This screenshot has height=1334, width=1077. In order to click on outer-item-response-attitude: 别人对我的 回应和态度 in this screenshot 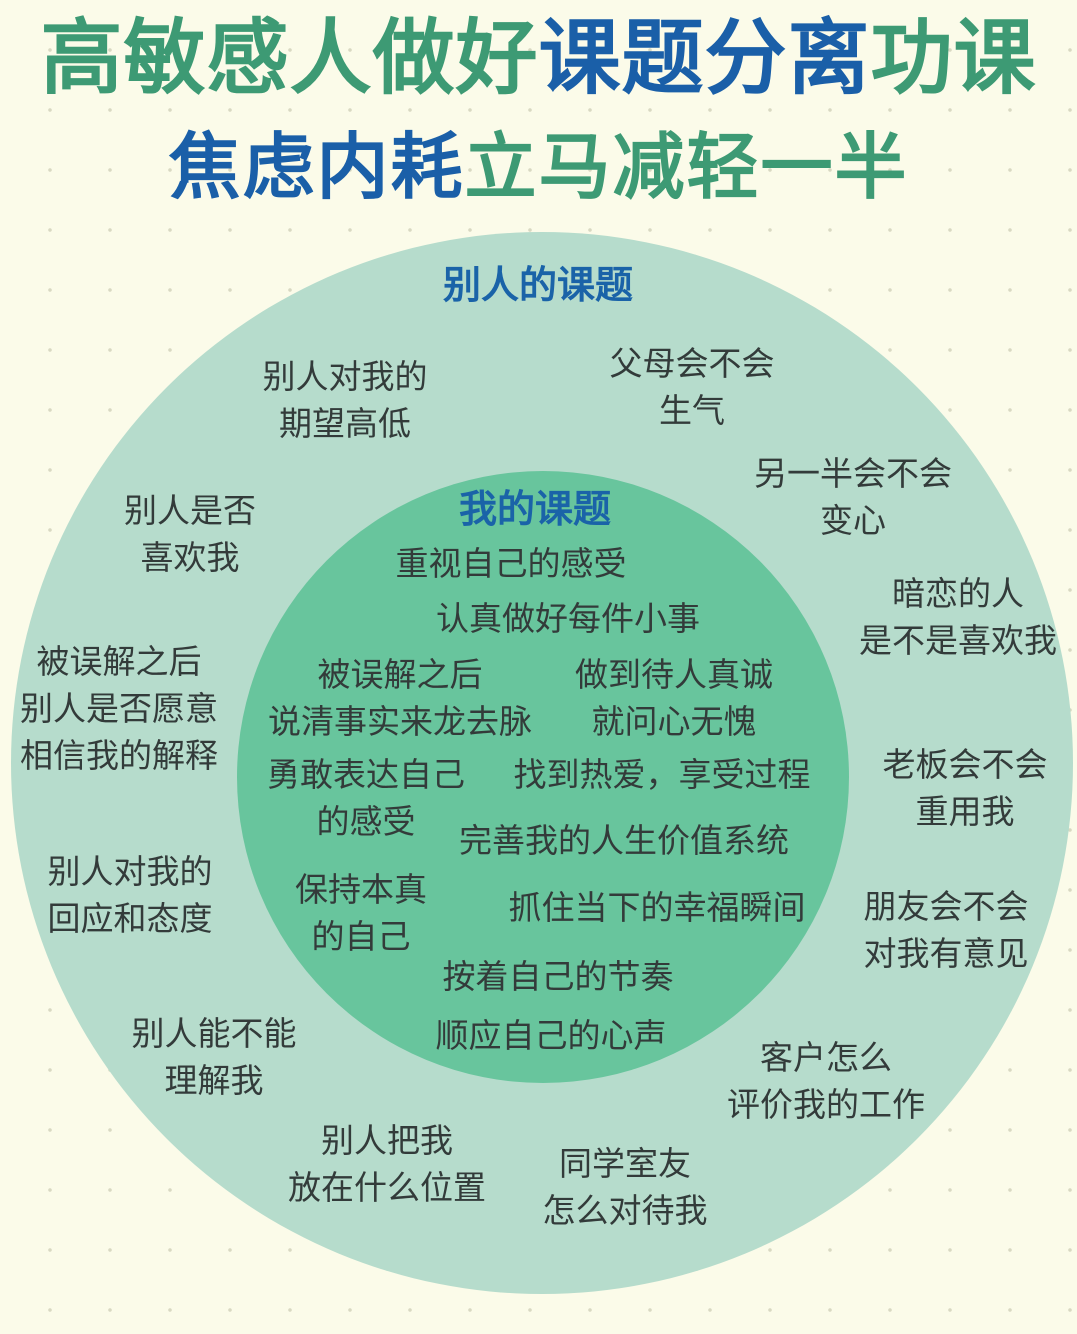, I will do `click(130, 895)`.